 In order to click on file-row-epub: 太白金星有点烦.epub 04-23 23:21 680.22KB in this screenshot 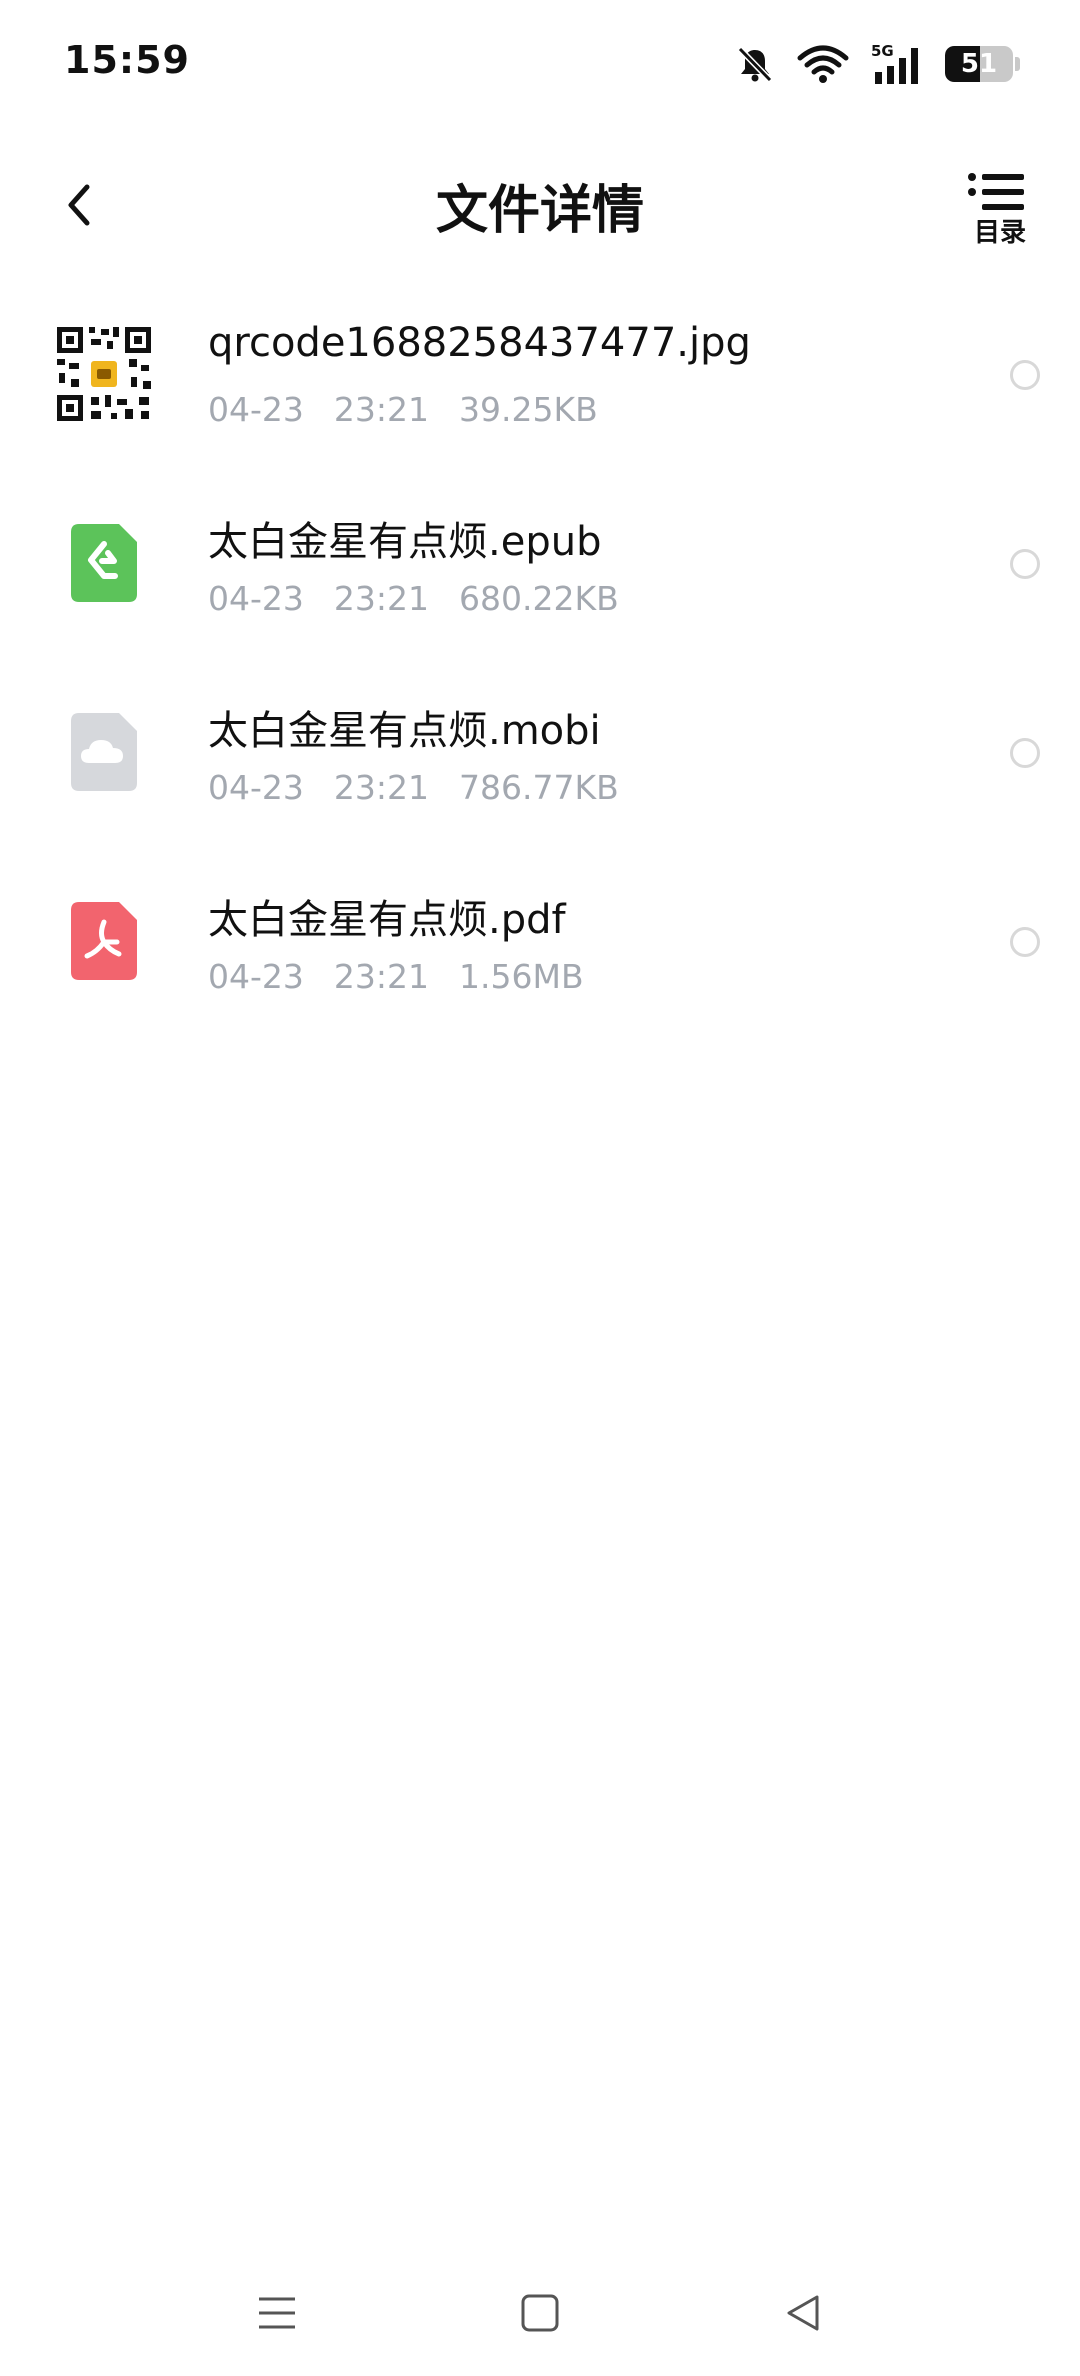, I will do `click(540, 583)`.